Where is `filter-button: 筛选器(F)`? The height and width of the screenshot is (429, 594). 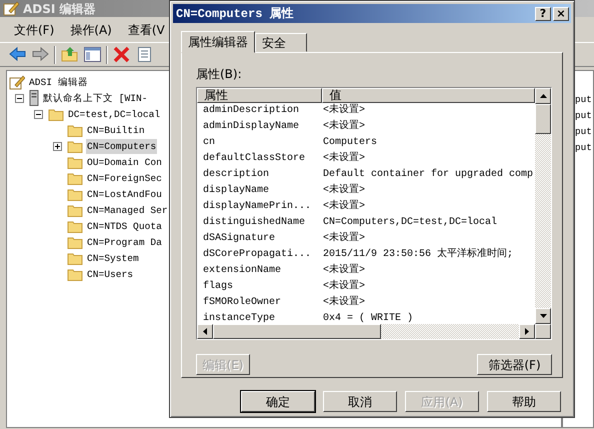
filter-button: 筛选器(F) is located at coordinates (514, 364).